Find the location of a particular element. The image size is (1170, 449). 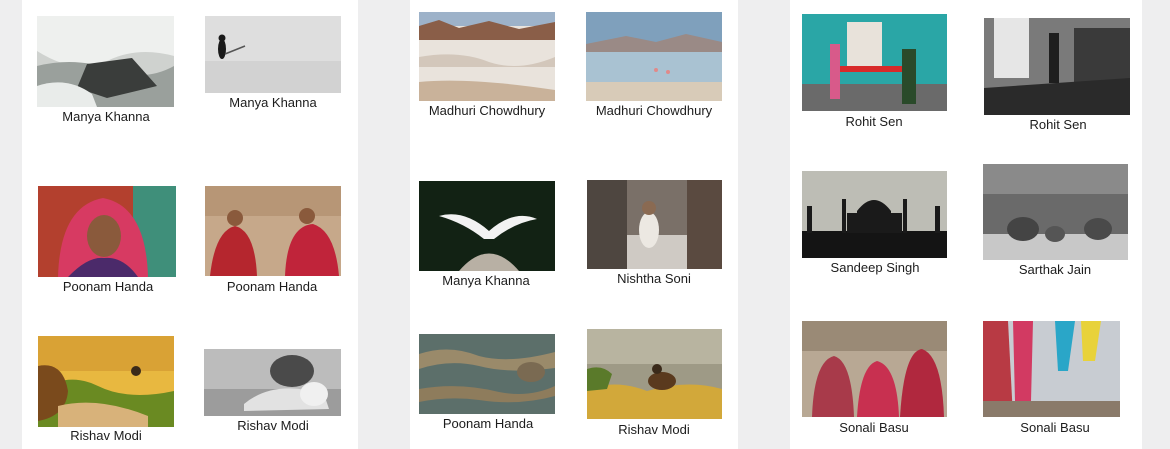

photo-penguin is located at coordinates (273, 54).